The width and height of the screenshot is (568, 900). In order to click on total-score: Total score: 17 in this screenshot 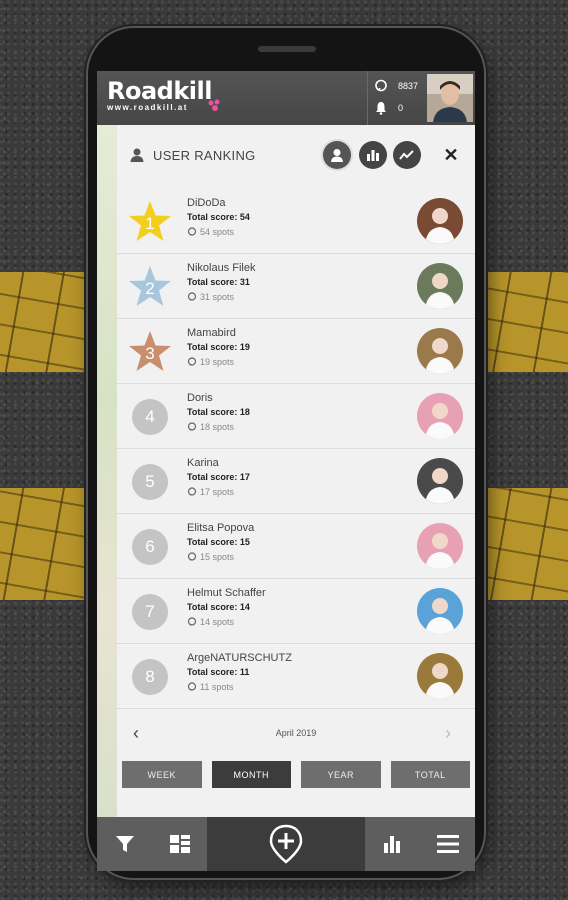, I will do `click(218, 477)`.